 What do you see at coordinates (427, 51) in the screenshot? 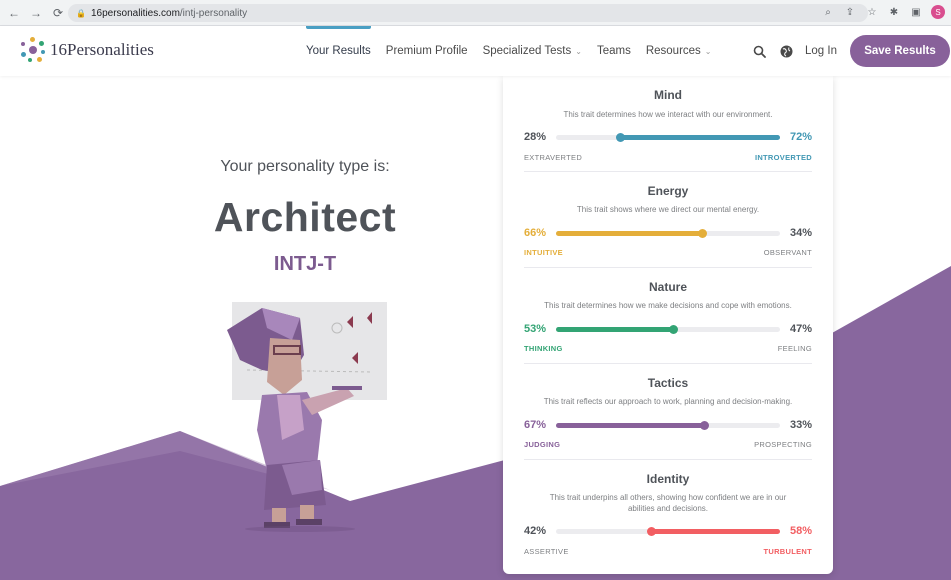
I see `nav-premium-profile: Premium Profile` at bounding box center [427, 51].